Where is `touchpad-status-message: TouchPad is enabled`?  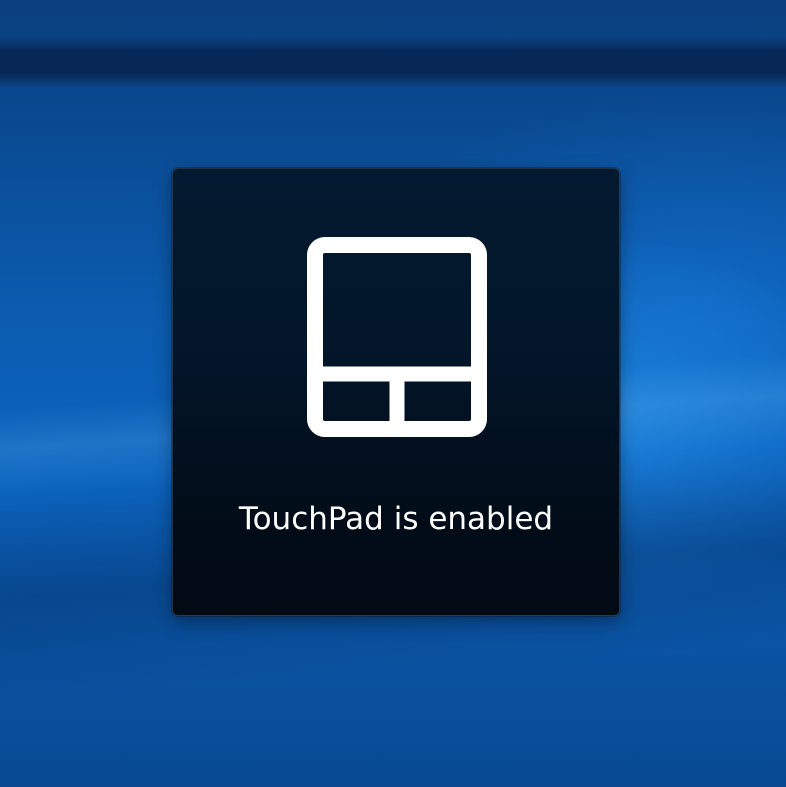
touchpad-status-message: TouchPad is enabled is located at coordinates (396, 519).